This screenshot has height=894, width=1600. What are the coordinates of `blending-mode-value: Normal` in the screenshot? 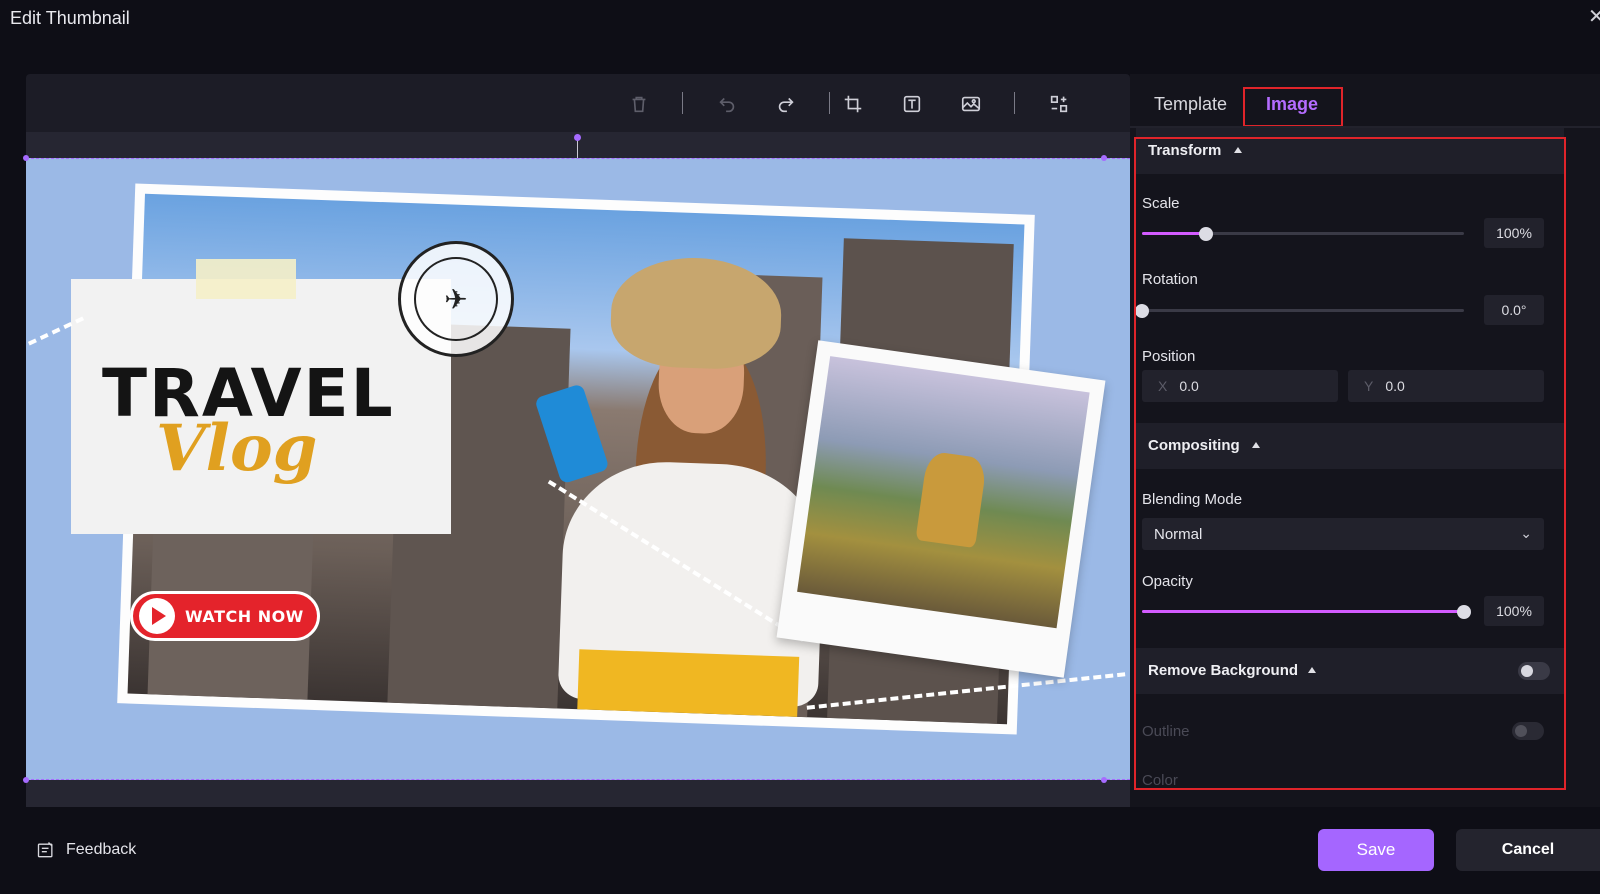 It's located at (1178, 534).